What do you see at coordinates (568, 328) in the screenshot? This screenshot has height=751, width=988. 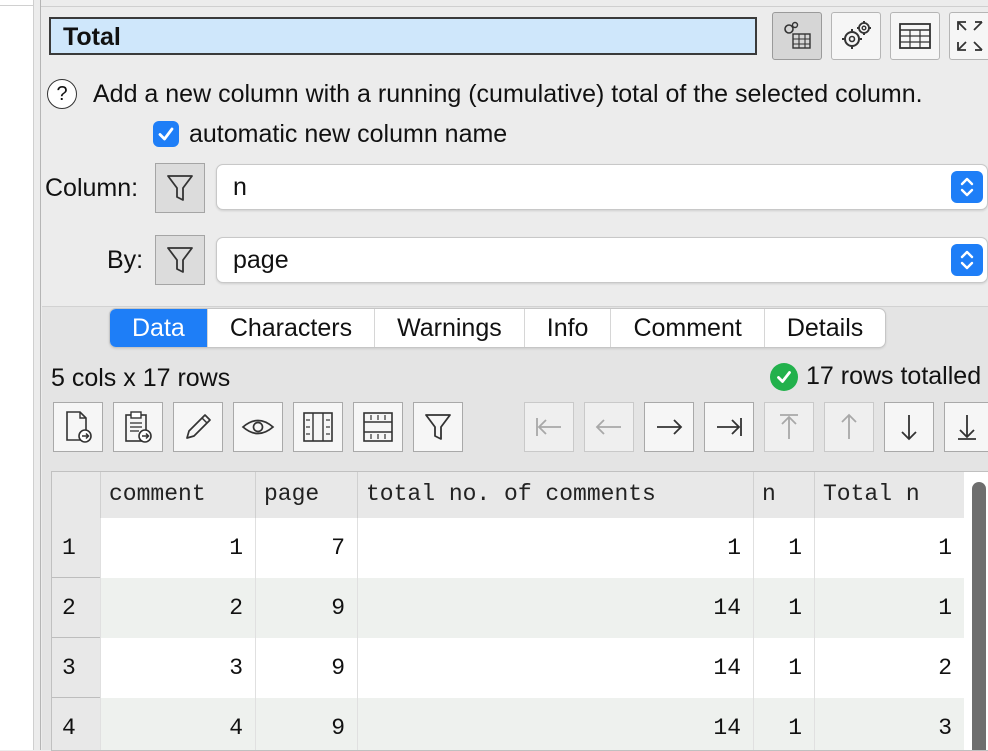 I see `tab-info: Info` at bounding box center [568, 328].